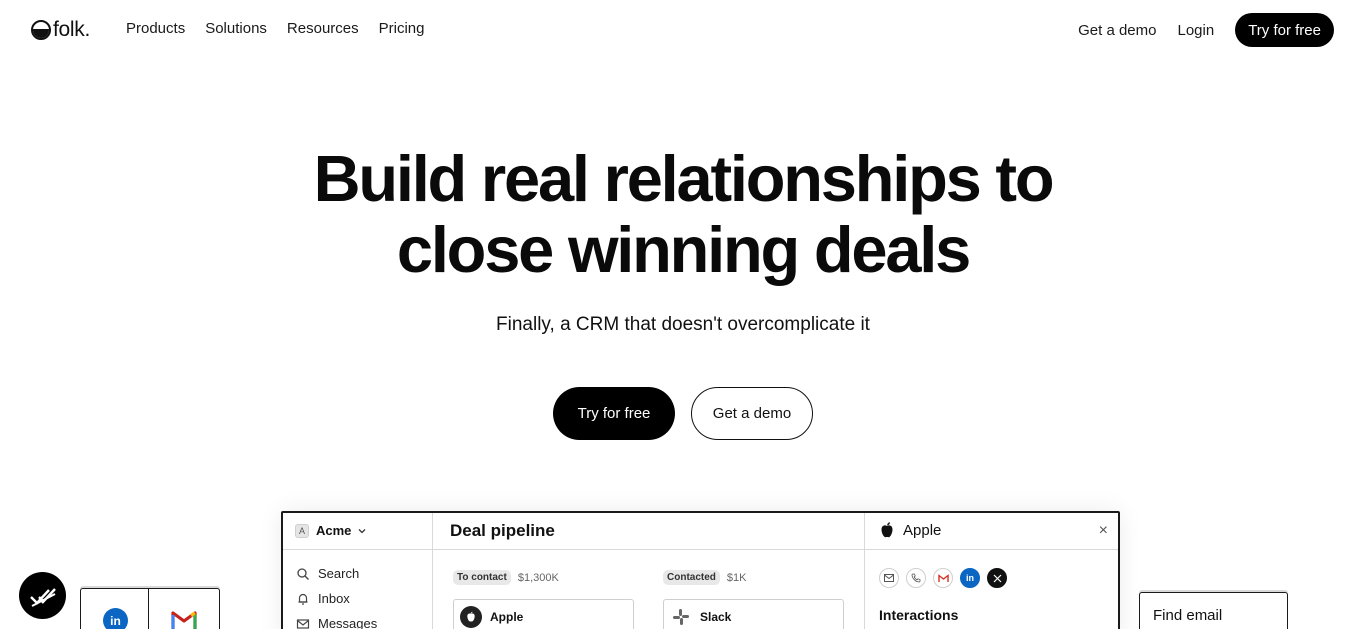 The image size is (1366, 629). Describe the element at coordinates (889, 578) in the screenshot. I see `email-icon` at that location.